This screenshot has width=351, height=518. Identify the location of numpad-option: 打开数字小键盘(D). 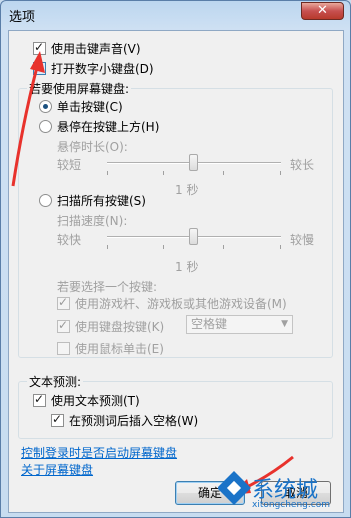
(93, 68).